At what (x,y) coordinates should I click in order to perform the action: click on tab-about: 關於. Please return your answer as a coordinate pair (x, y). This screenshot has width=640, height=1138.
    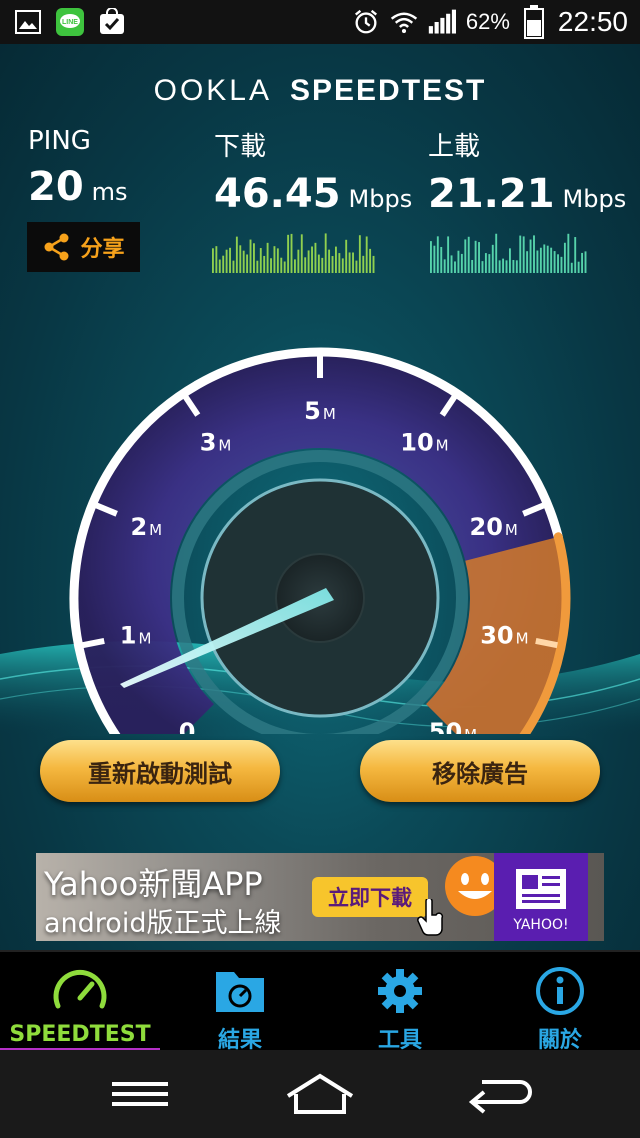
    Looking at the image, I should click on (560, 1002).